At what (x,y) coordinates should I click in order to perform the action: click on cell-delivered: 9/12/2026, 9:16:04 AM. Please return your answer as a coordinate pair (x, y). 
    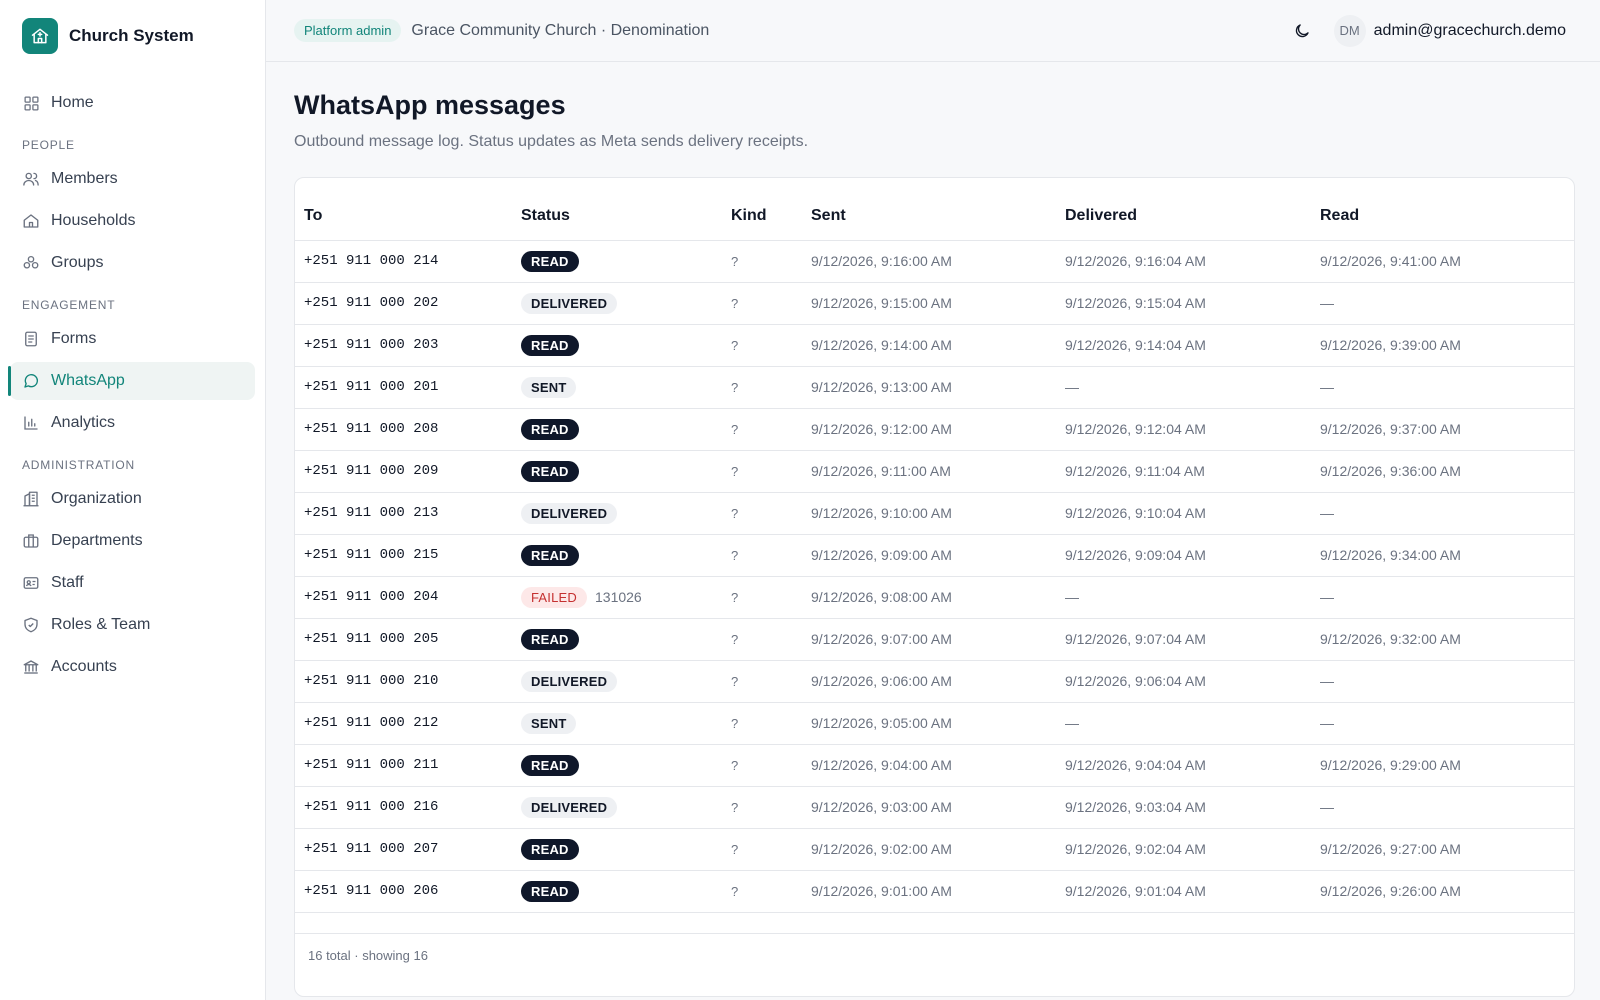
    Looking at the image, I should click on (1192, 261).